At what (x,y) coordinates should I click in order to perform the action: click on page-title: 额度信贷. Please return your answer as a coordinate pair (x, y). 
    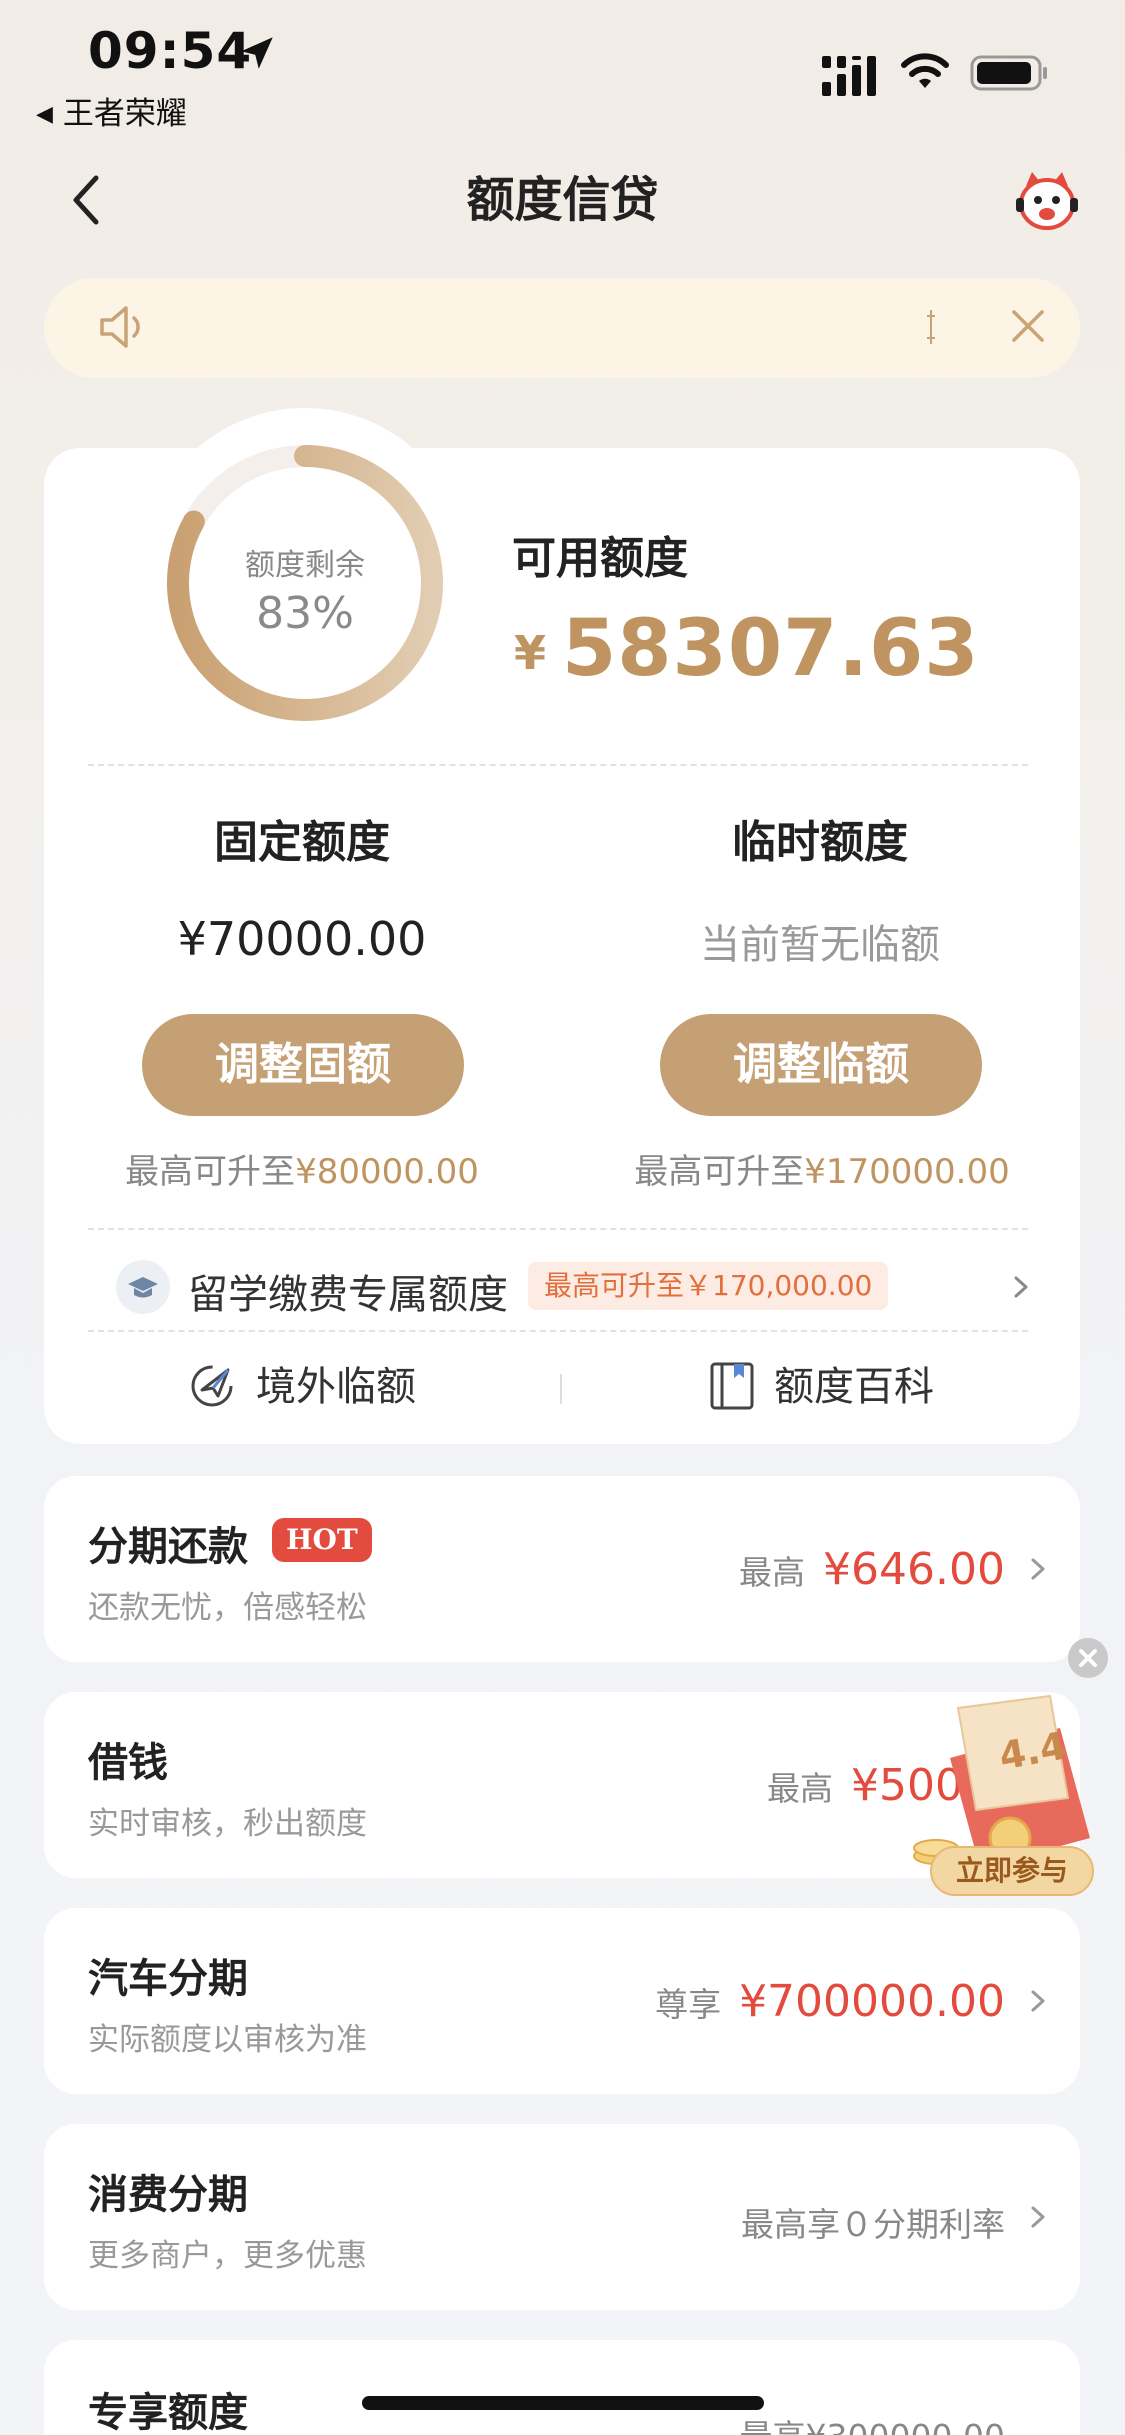
    Looking at the image, I should click on (562, 200).